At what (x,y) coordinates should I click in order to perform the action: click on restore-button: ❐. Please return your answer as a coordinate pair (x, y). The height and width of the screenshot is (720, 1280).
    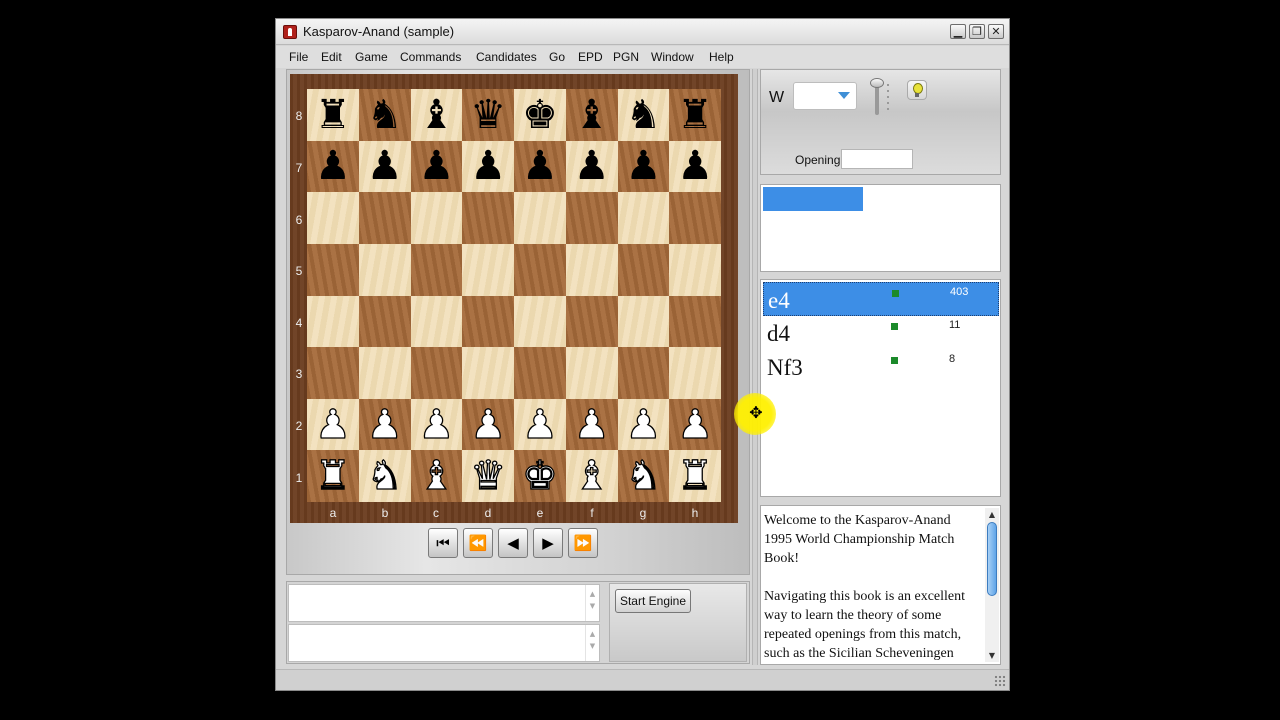
    Looking at the image, I should click on (977, 31).